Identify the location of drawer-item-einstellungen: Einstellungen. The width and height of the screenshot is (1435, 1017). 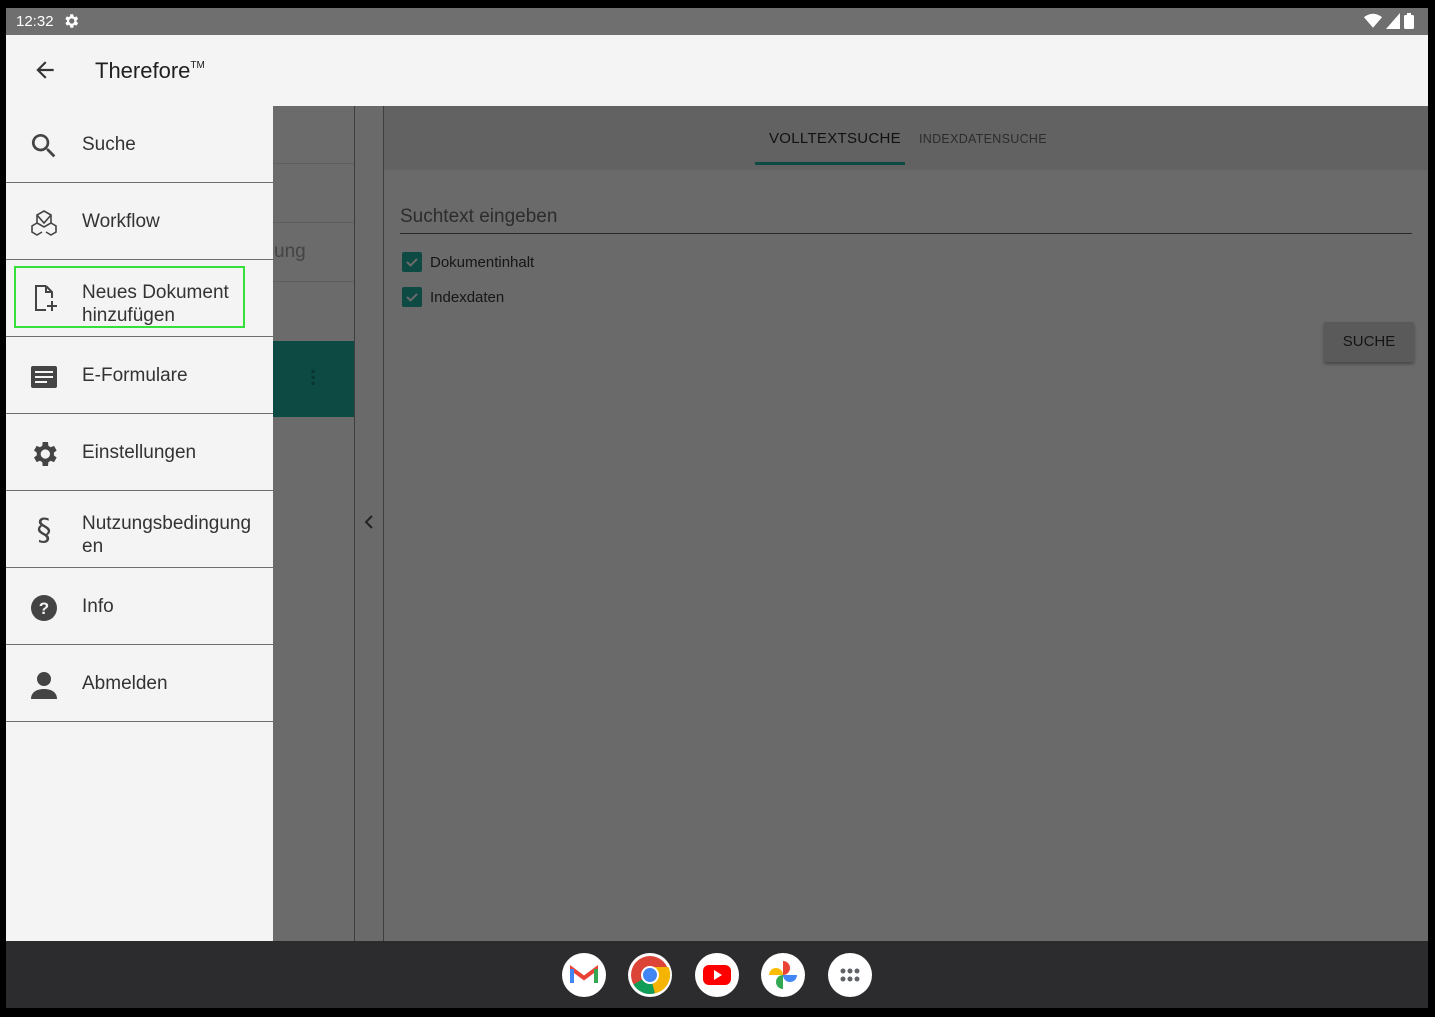
(139, 452).